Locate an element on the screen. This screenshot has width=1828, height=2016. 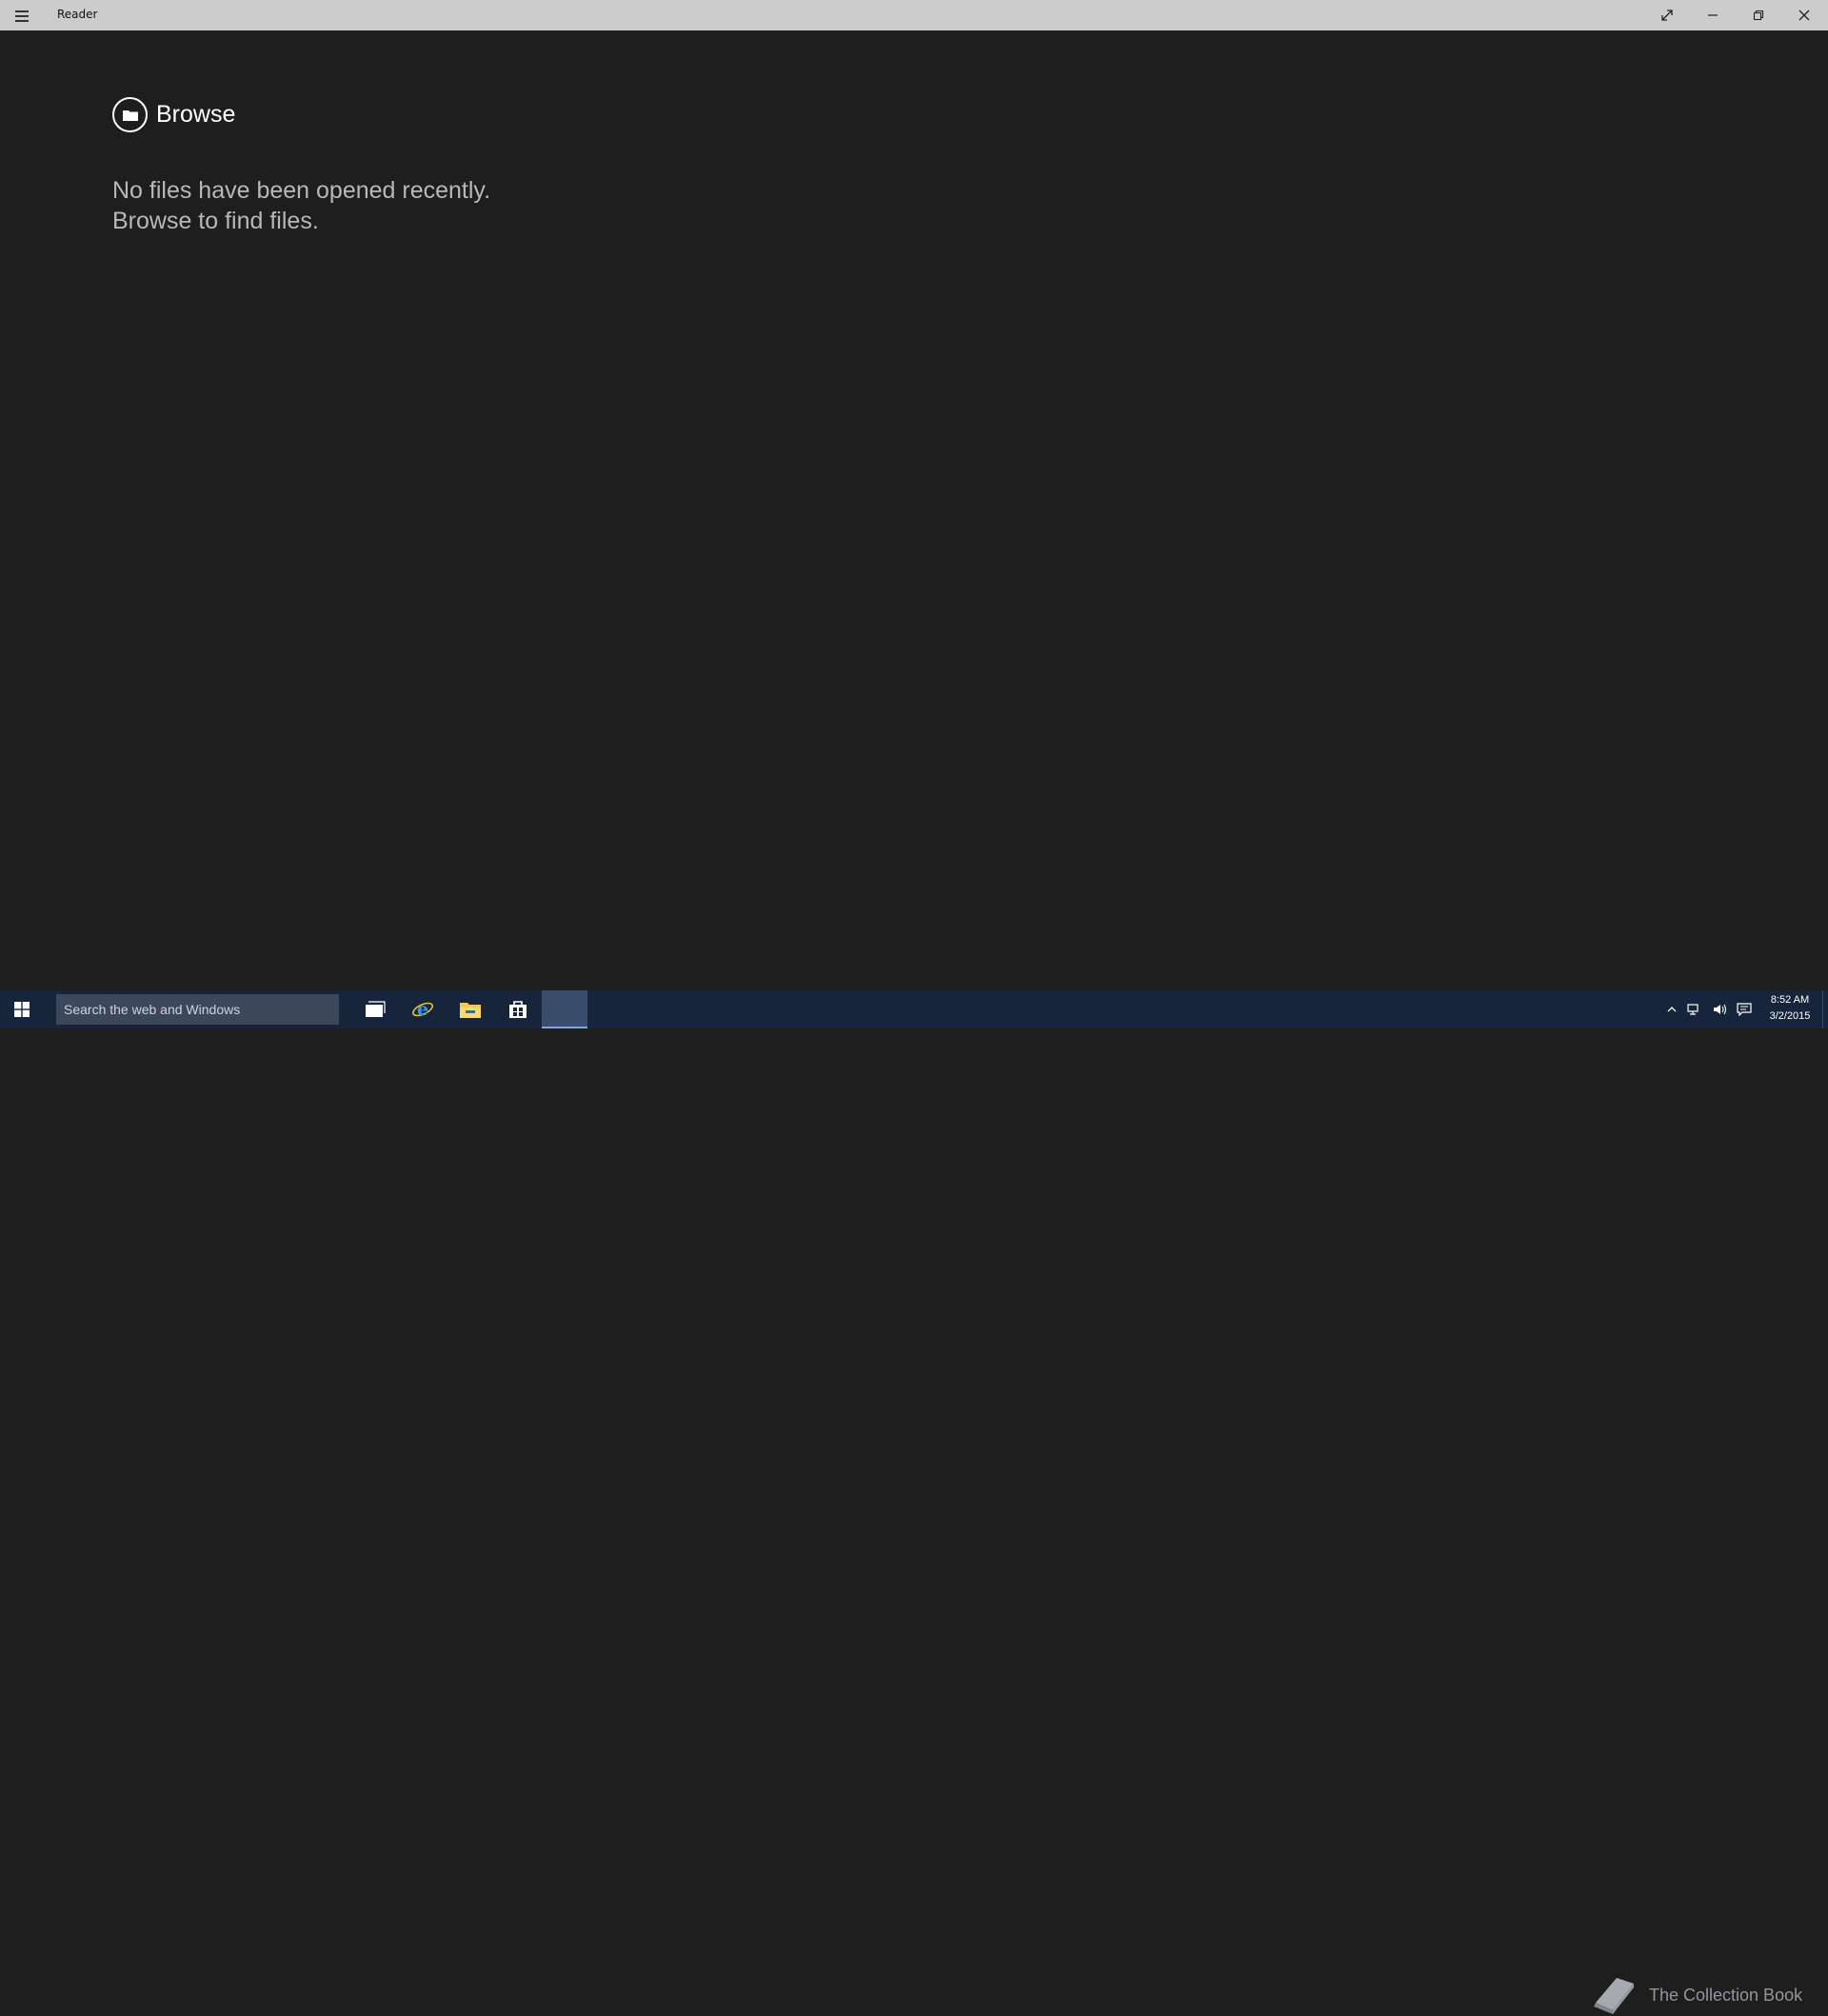
svg-text: e is located at coordinates (422, 1009).